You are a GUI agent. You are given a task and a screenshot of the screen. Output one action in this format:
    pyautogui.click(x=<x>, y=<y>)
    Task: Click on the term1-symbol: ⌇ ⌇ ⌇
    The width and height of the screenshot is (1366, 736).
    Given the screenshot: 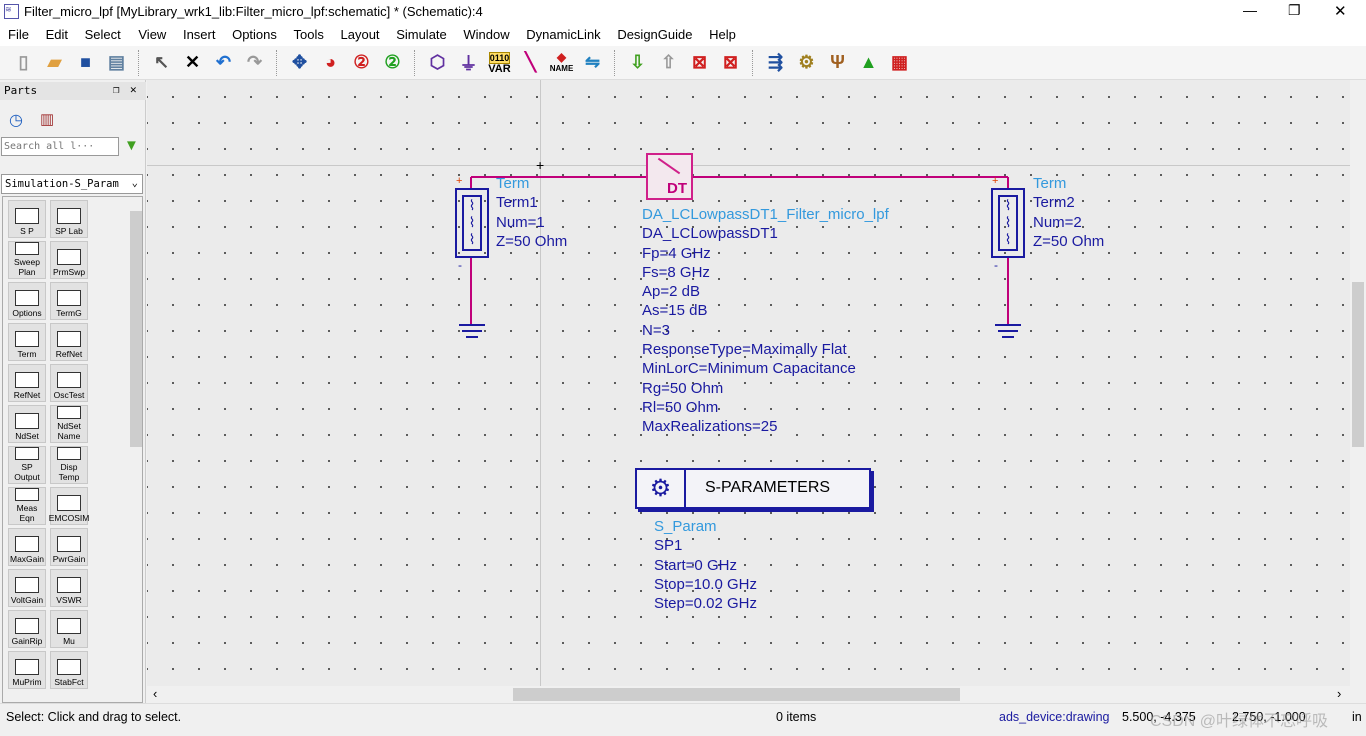 What is the action you would take?
    pyautogui.click(x=472, y=223)
    